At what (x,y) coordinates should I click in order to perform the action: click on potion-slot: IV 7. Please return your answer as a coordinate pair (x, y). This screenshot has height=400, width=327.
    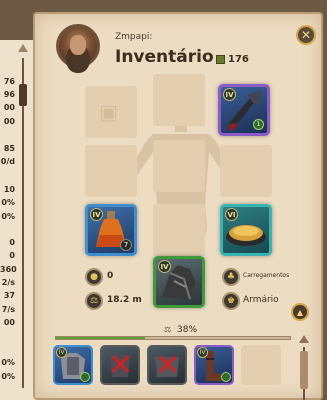
    Looking at the image, I should click on (111, 230).